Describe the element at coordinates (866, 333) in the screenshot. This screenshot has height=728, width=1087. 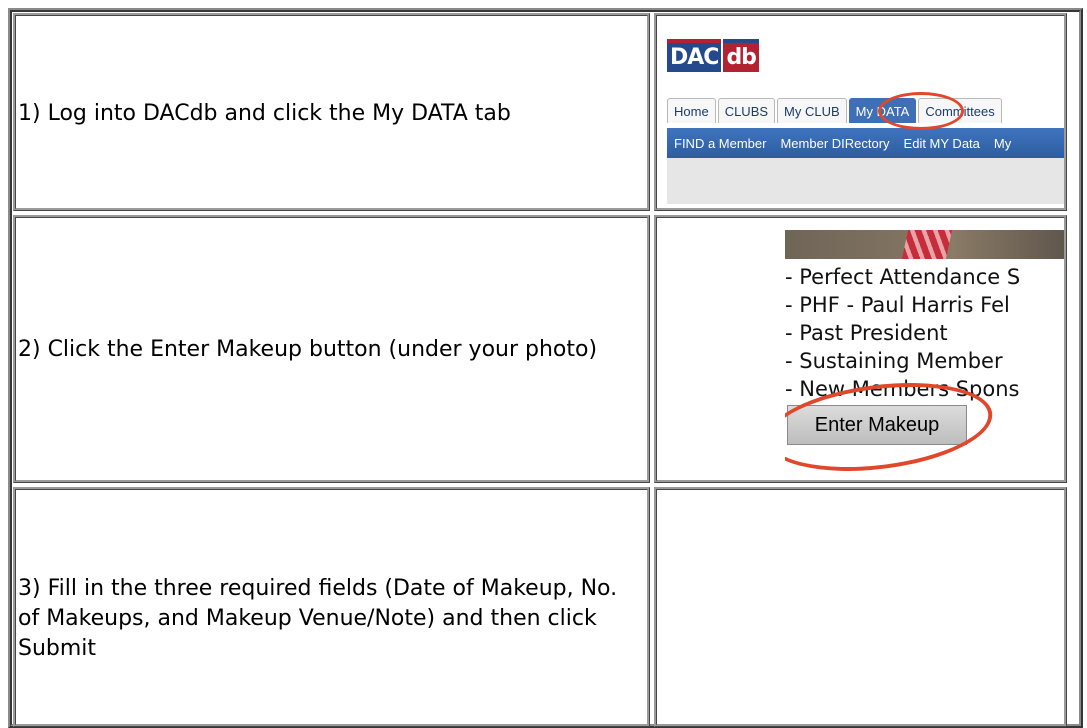
I see `honor-item: - Past President` at that location.